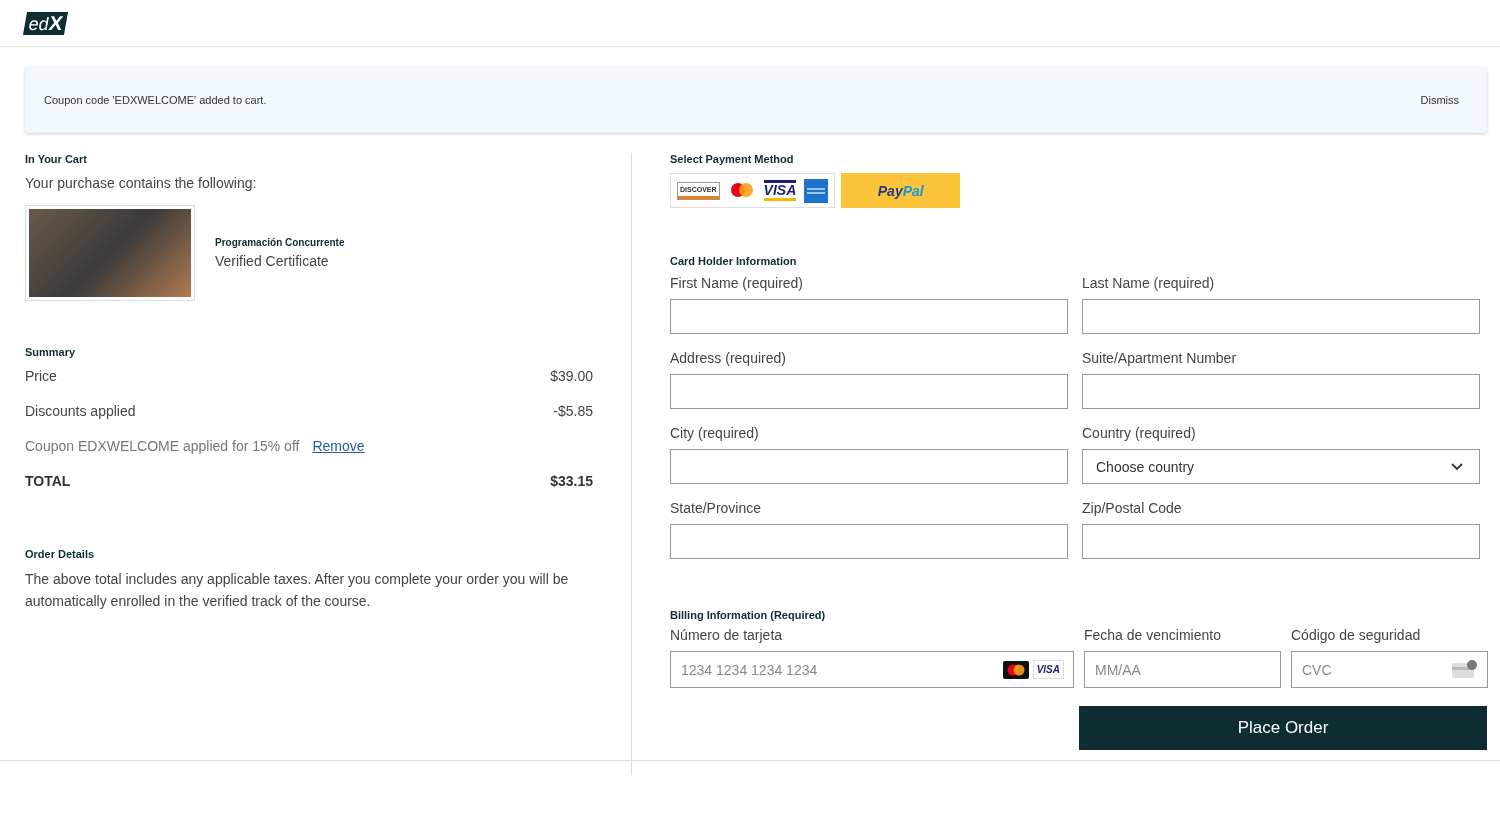  I want to click on place-order-button: Place Order, so click(1283, 728).